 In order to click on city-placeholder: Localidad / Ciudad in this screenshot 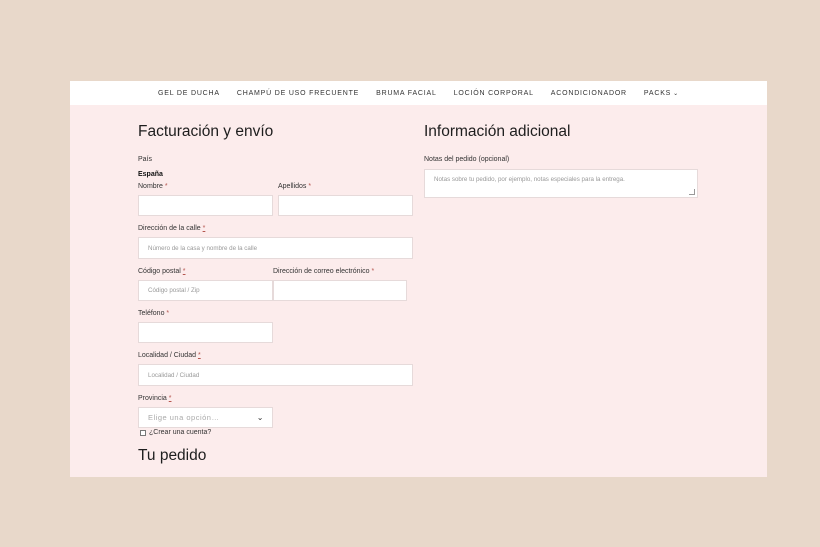, I will do `click(174, 375)`.